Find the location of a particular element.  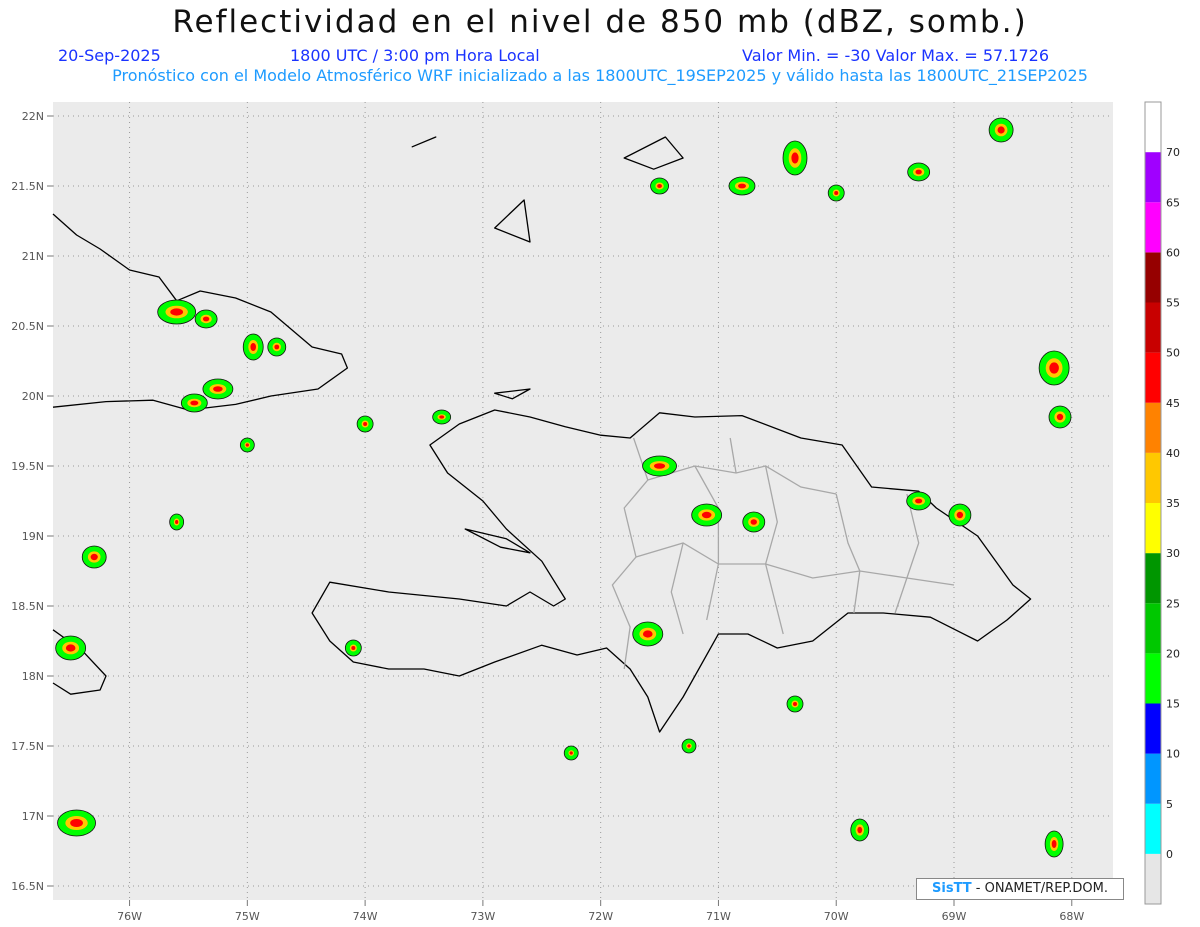

lat-tick-label: 17N is located at coordinates (33, 816).